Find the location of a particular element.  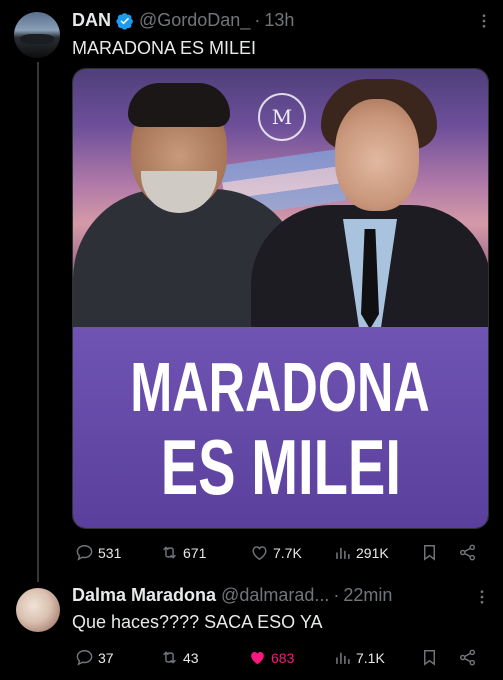

seal-logo is located at coordinates (282, 117).